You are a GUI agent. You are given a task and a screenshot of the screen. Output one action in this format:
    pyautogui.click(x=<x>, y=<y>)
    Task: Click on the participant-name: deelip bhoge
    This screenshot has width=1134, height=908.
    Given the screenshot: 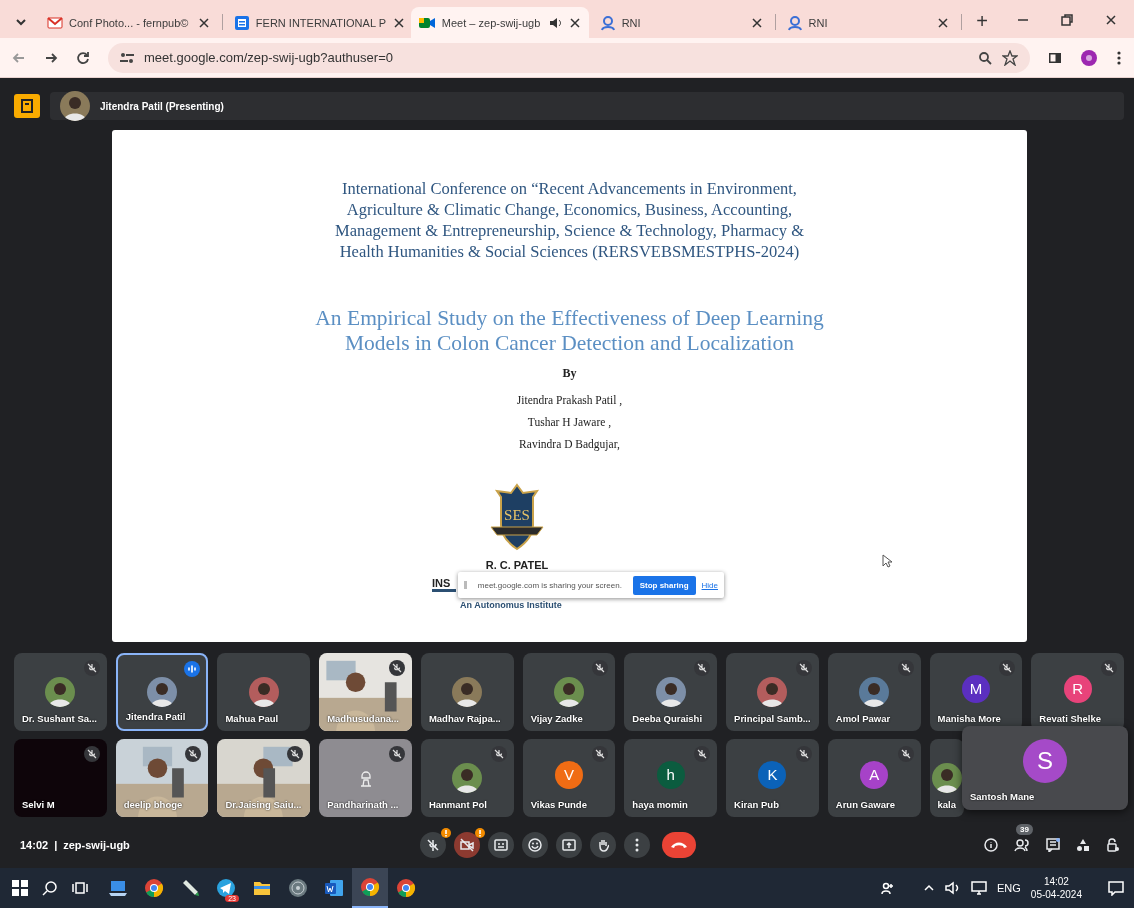 What is the action you would take?
    pyautogui.click(x=153, y=804)
    